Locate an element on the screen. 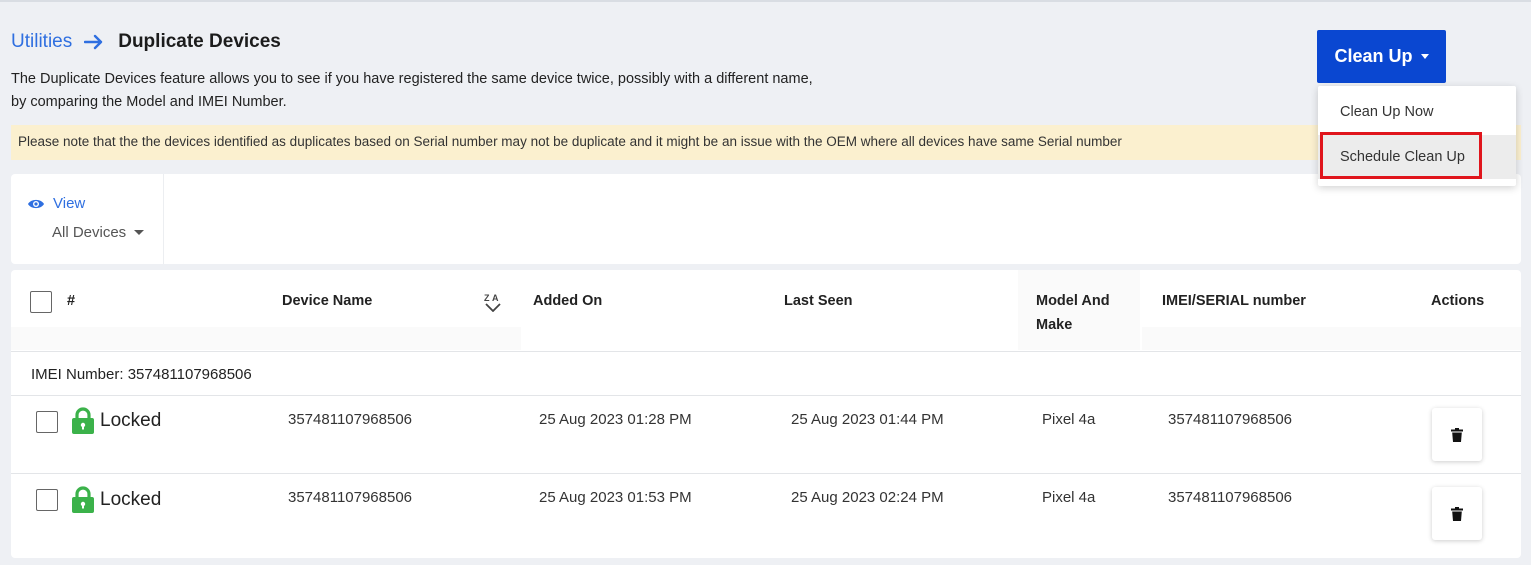 Image resolution: width=1531 pixels, height=565 pixels. group-label-value: 357481107968506 is located at coordinates (189, 374).